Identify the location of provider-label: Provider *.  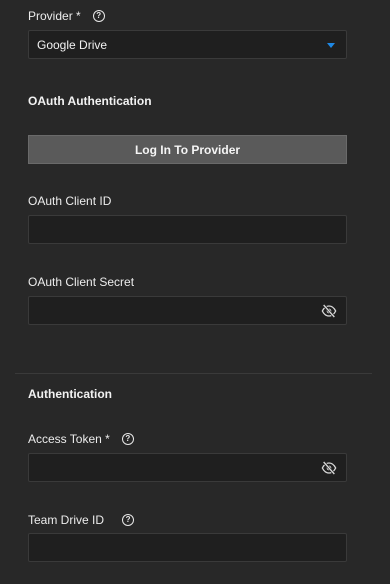
(54, 16).